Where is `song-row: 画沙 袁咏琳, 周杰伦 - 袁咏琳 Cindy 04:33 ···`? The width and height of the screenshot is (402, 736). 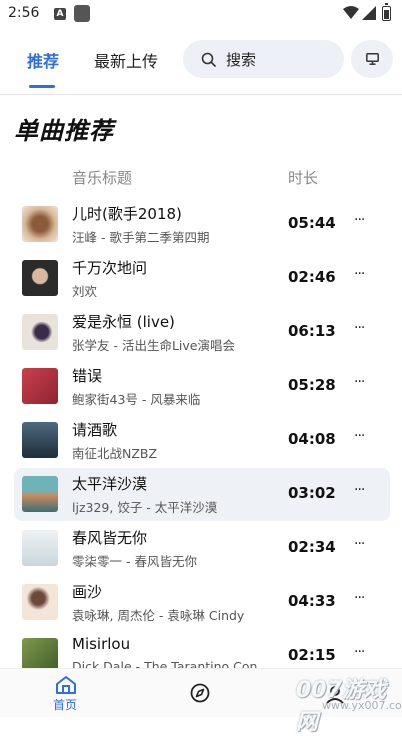 song-row: 画沙 袁咏琳, 周杰伦 - 袁咏琳 Cindy 04:33 ··· is located at coordinates (202, 602).